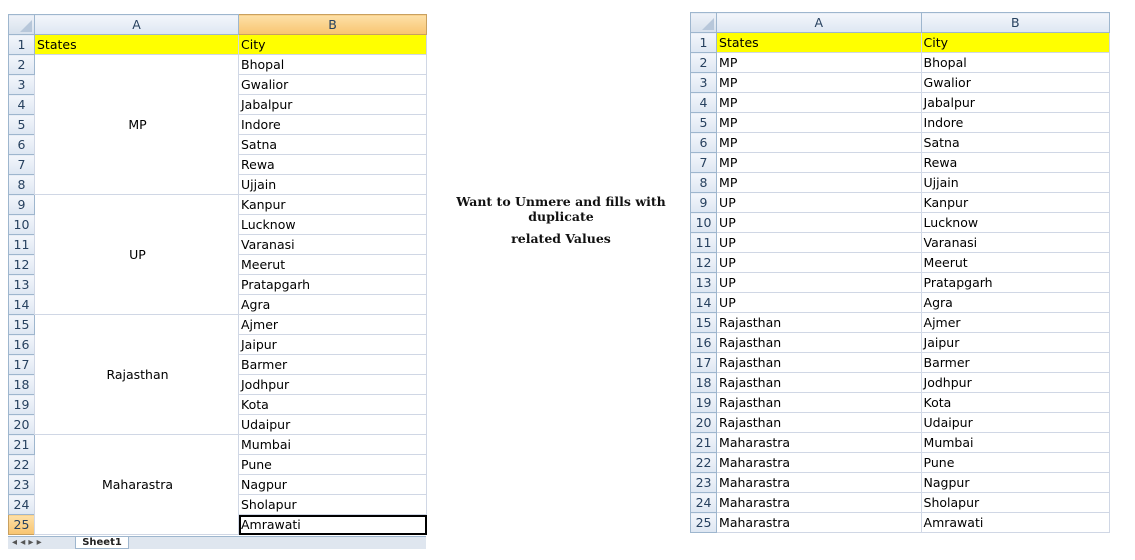 The image size is (1135, 560). I want to click on merged-state-cell: UP, so click(136, 254).